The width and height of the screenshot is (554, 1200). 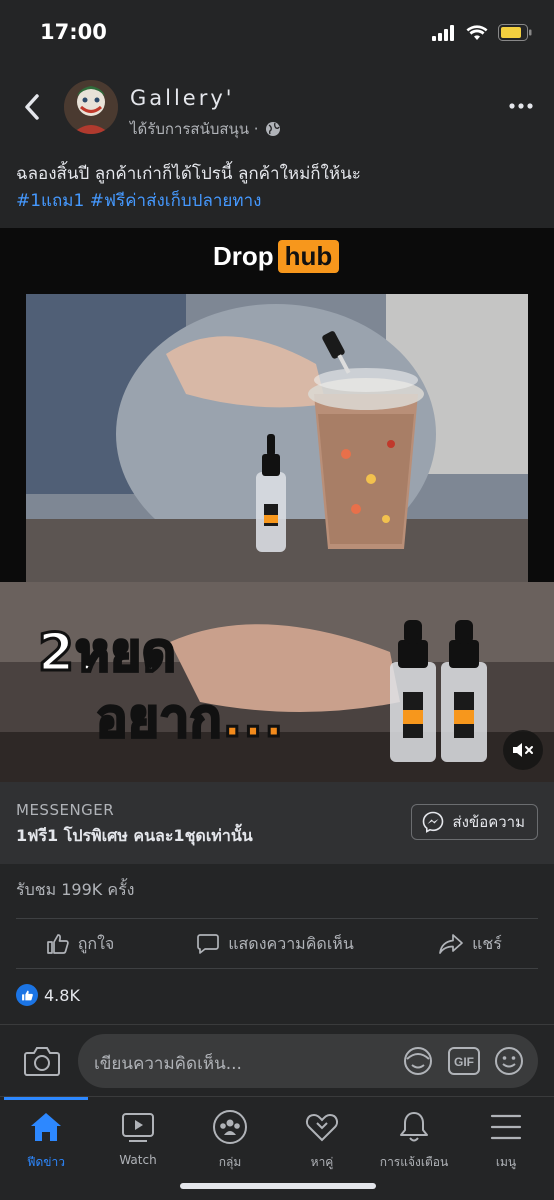 What do you see at coordinates (75, 889) in the screenshot?
I see `view-count: รับชม 199K ครั้ง` at bounding box center [75, 889].